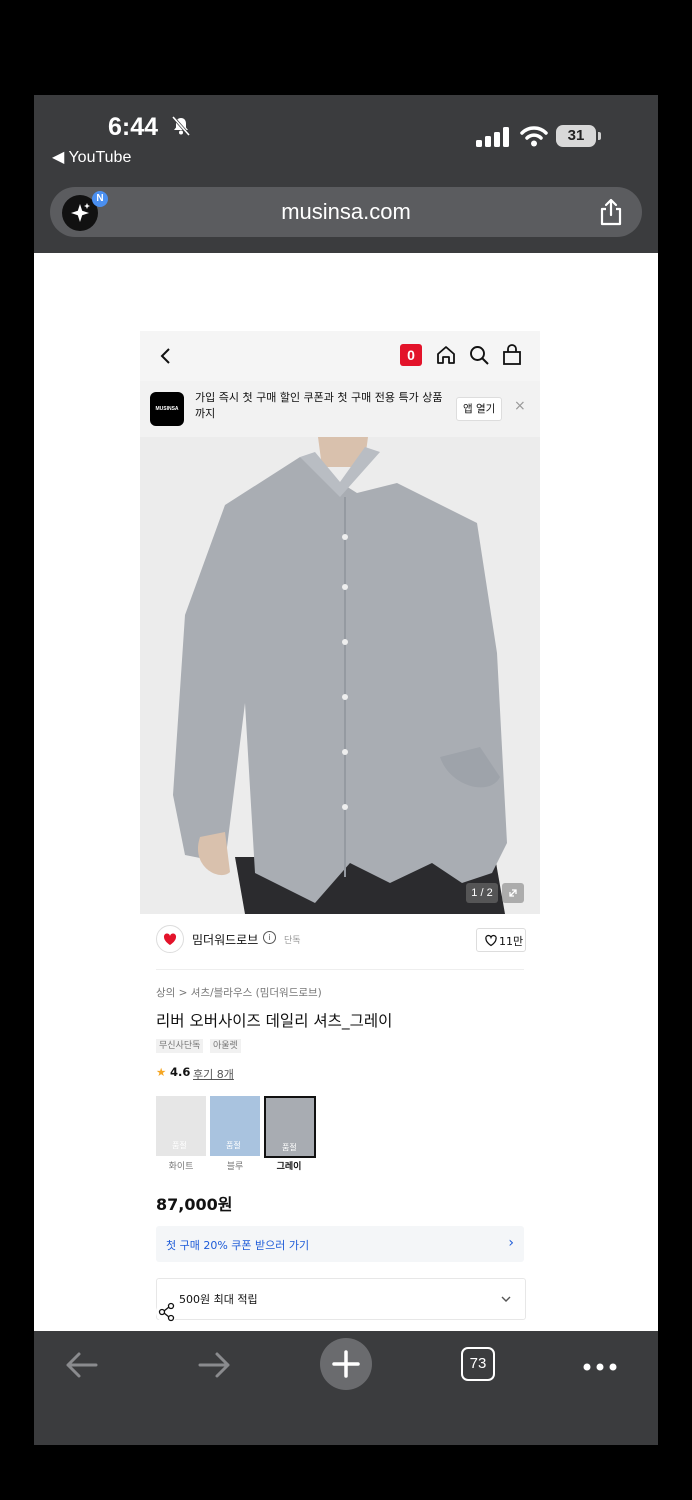 This screenshot has height=1500, width=692. Describe the element at coordinates (292, 941) in the screenshot. I see `exclusive-tag: 단독` at that location.